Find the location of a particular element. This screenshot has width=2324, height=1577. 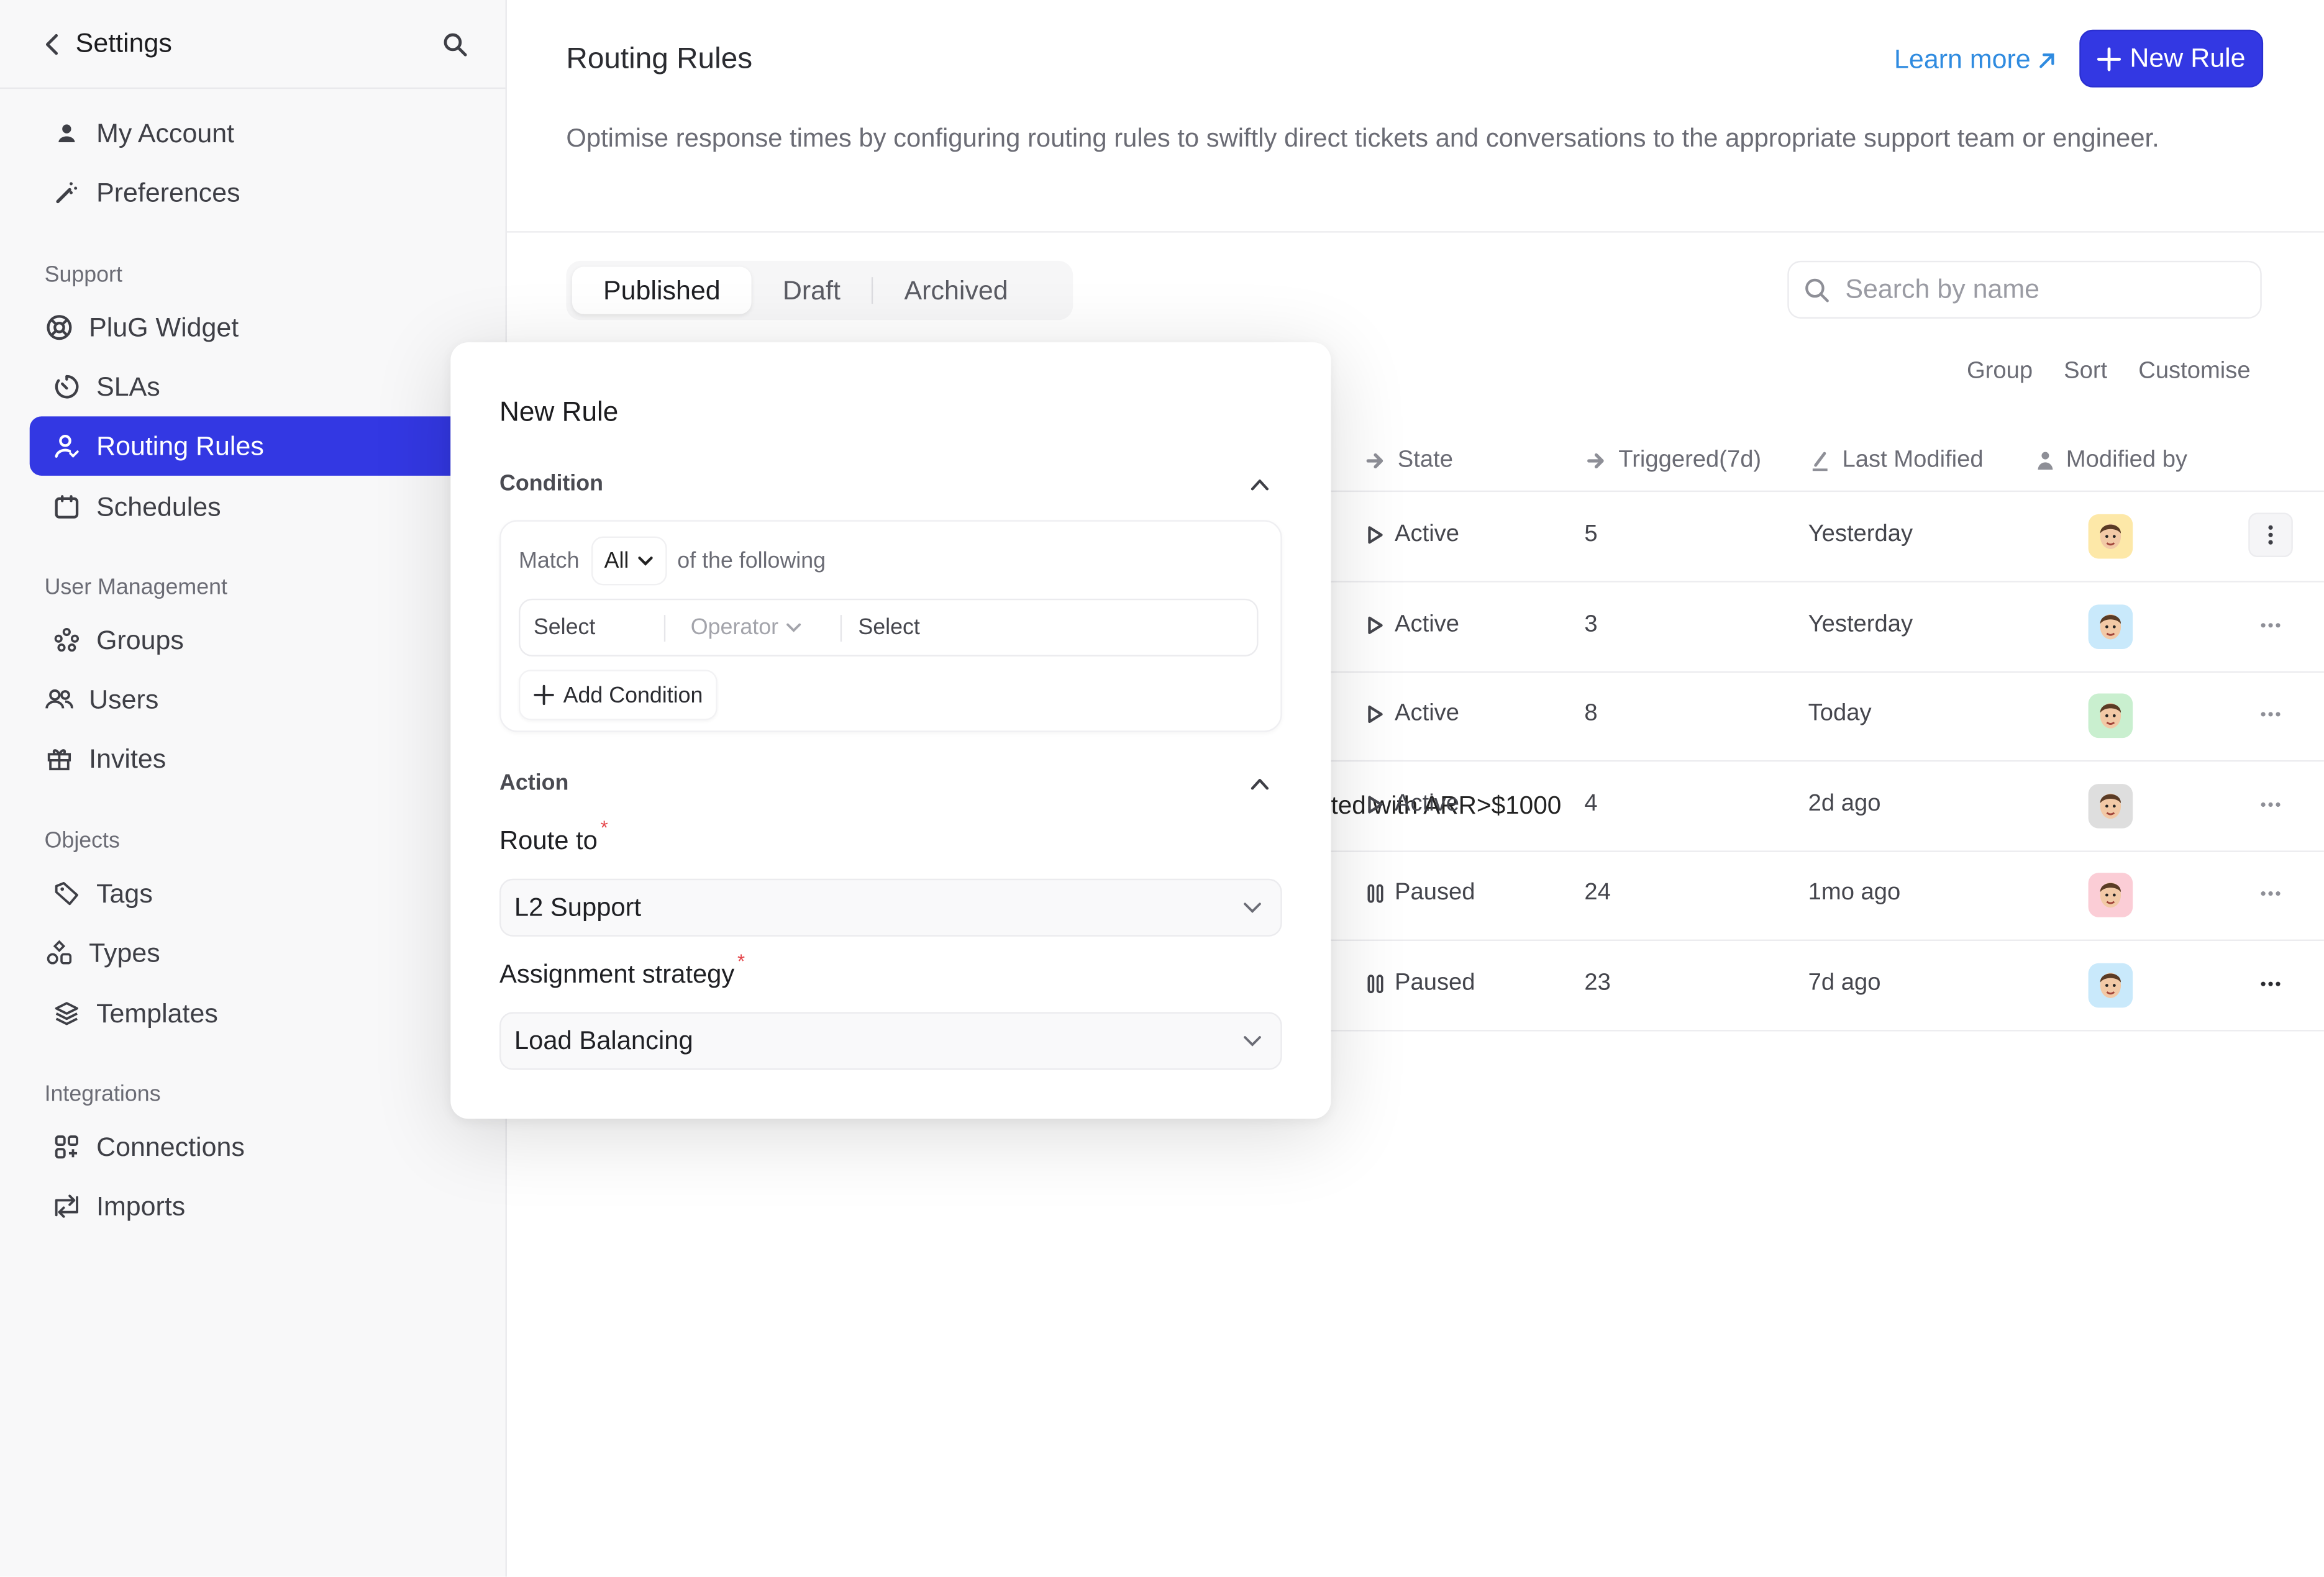

sidebar-item-plug-widget: PluG Widget is located at coordinates (240, 327).